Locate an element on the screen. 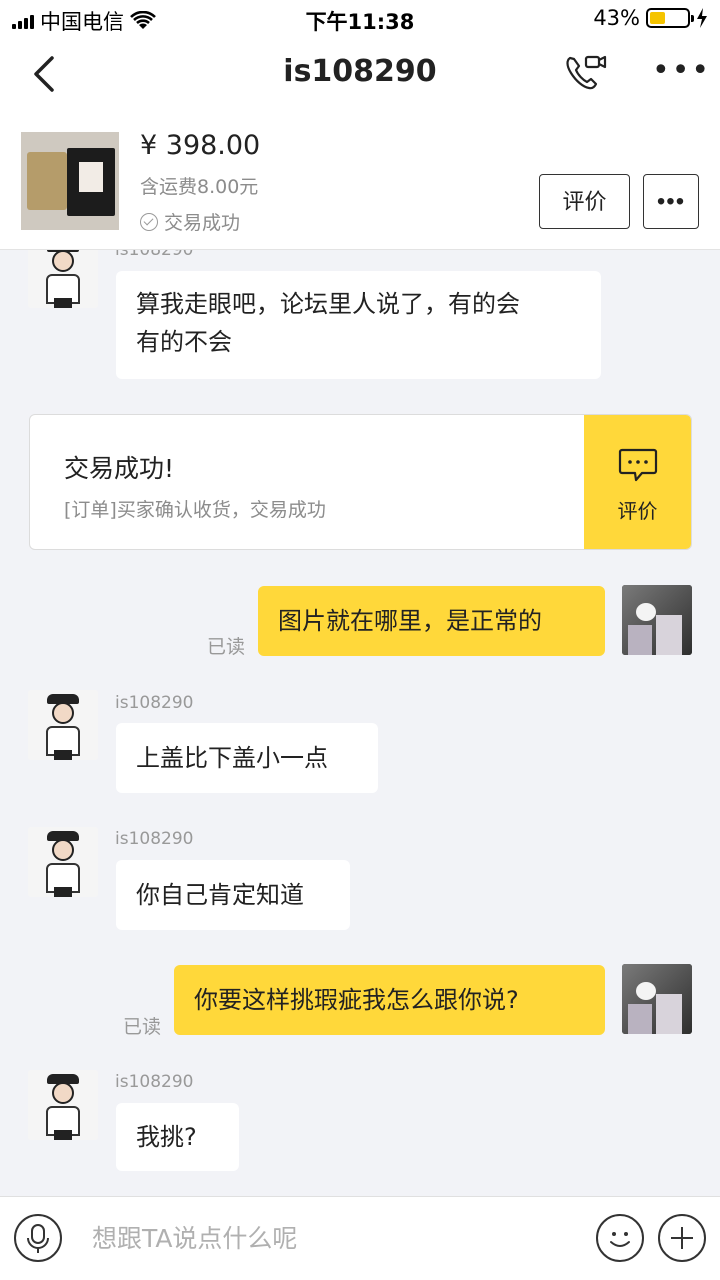  product-more-button: ••• is located at coordinates (671, 201).